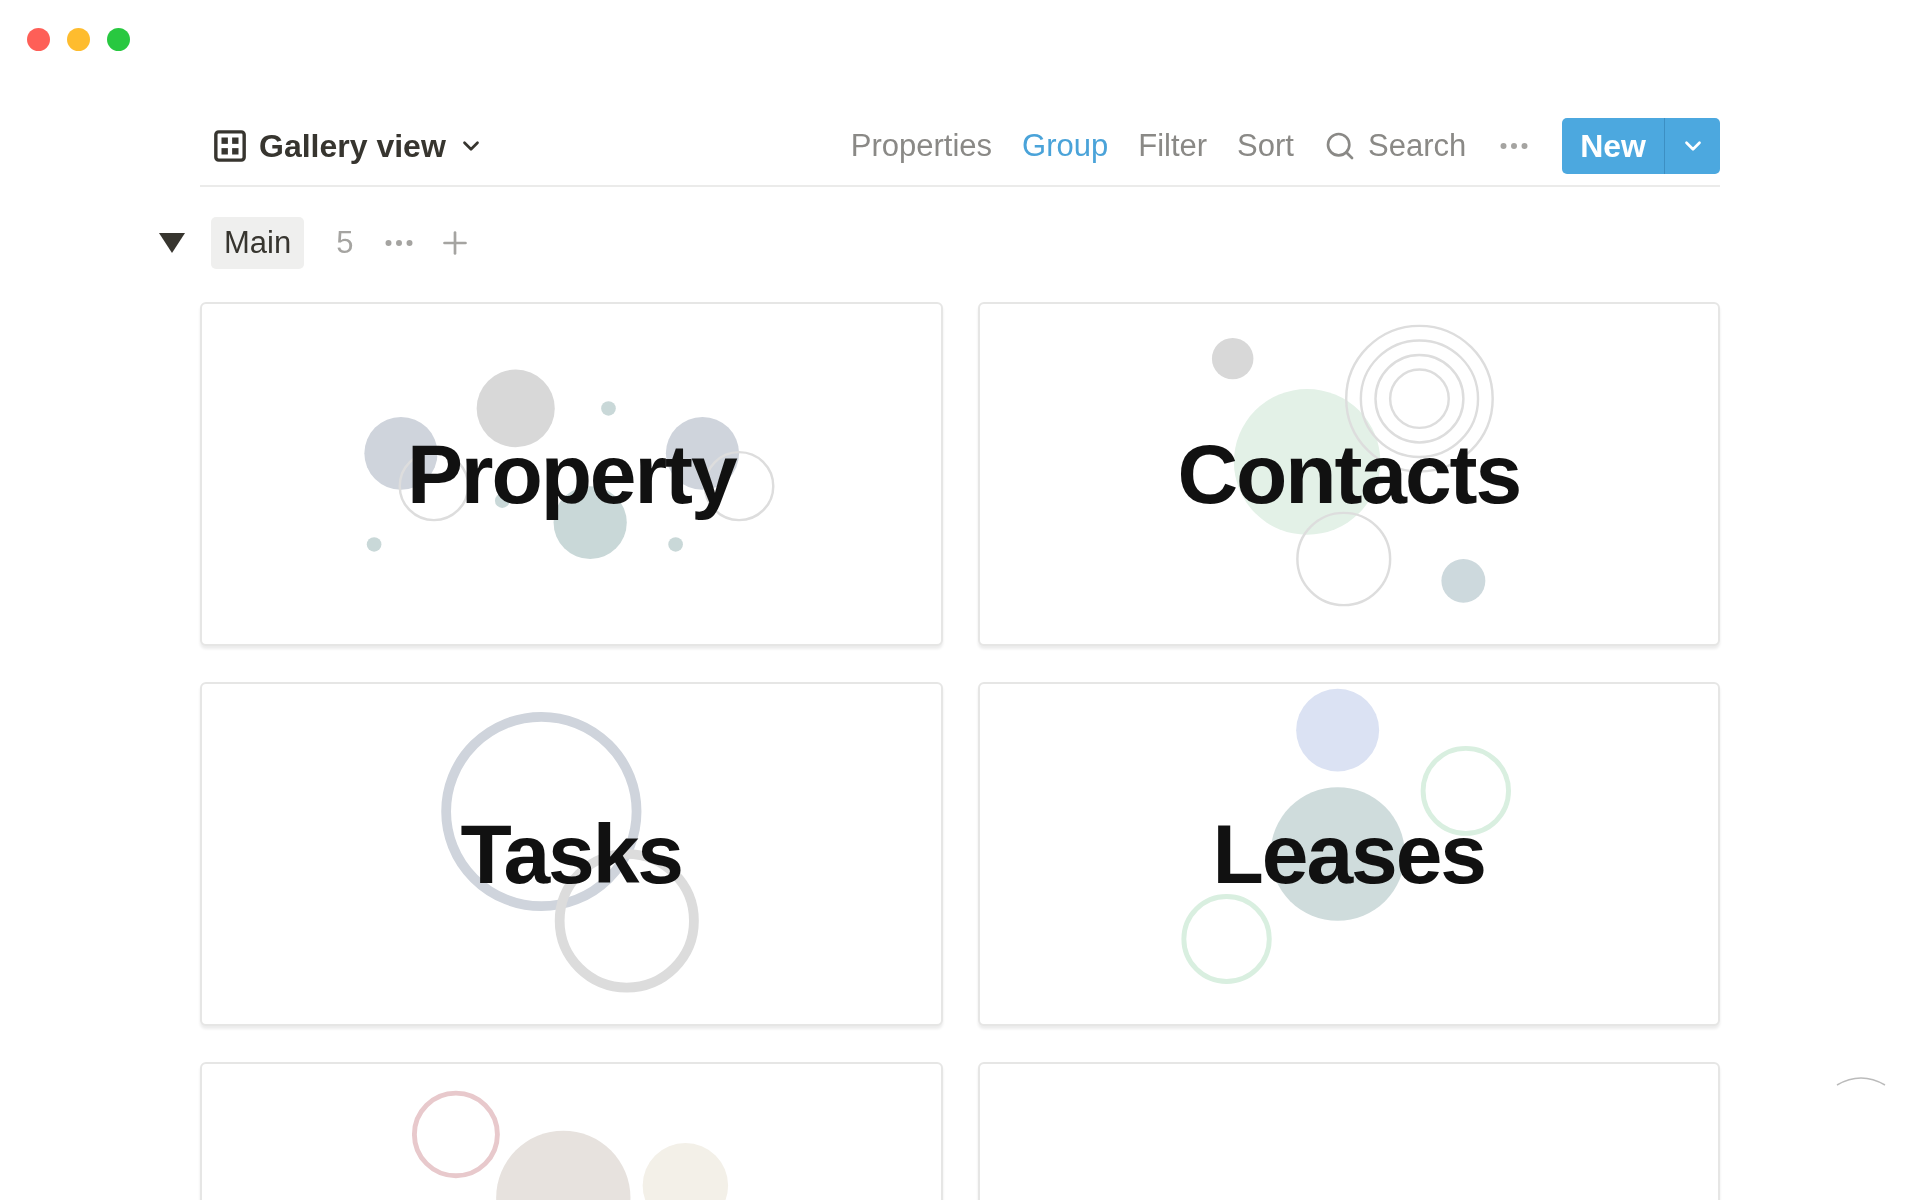 The width and height of the screenshot is (1920, 1200). I want to click on toolbar-button: Filter, so click(1173, 146).